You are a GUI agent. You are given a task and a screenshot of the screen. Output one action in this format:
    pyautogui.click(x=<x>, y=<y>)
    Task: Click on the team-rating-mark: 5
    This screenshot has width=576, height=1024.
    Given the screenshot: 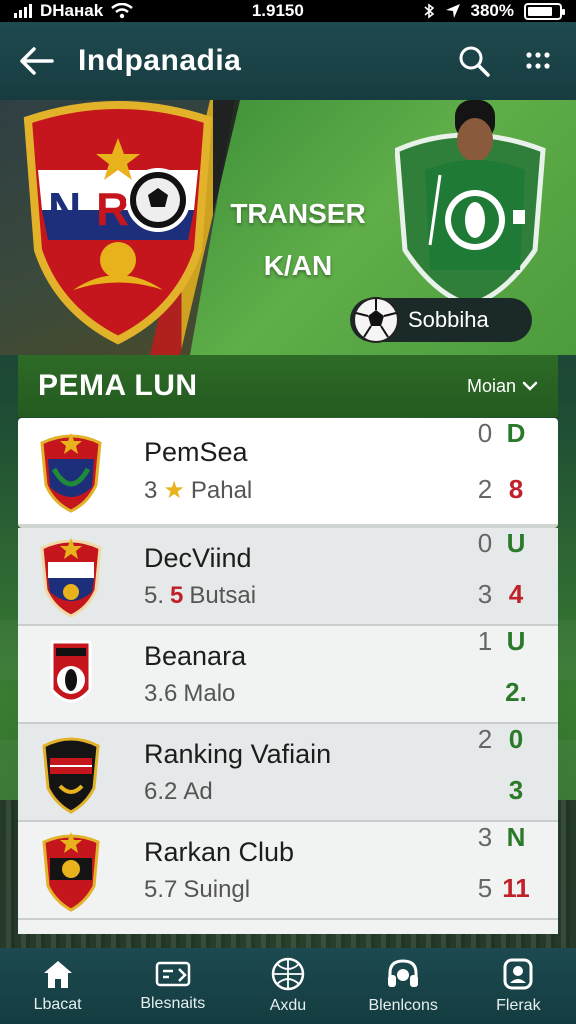 What is the action you would take?
    pyautogui.click(x=177, y=595)
    